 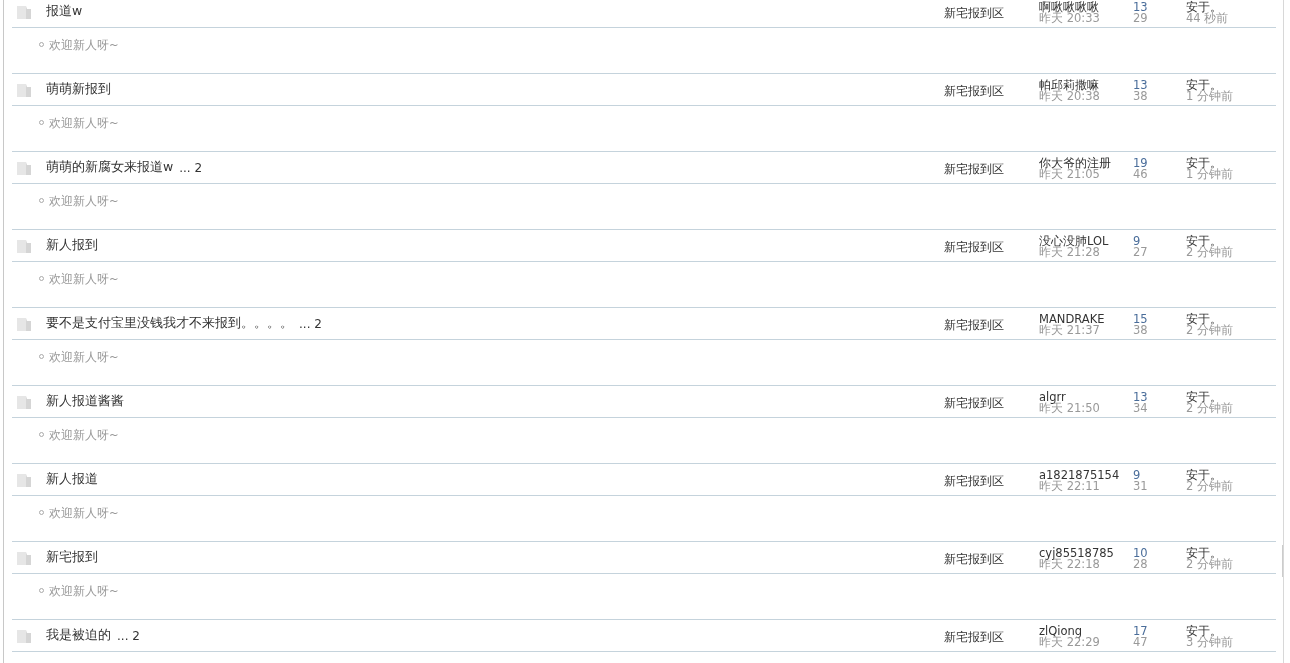 What do you see at coordinates (1086, 7) in the screenshot?
I see `author-name: 啊啾啾啾啾` at bounding box center [1086, 7].